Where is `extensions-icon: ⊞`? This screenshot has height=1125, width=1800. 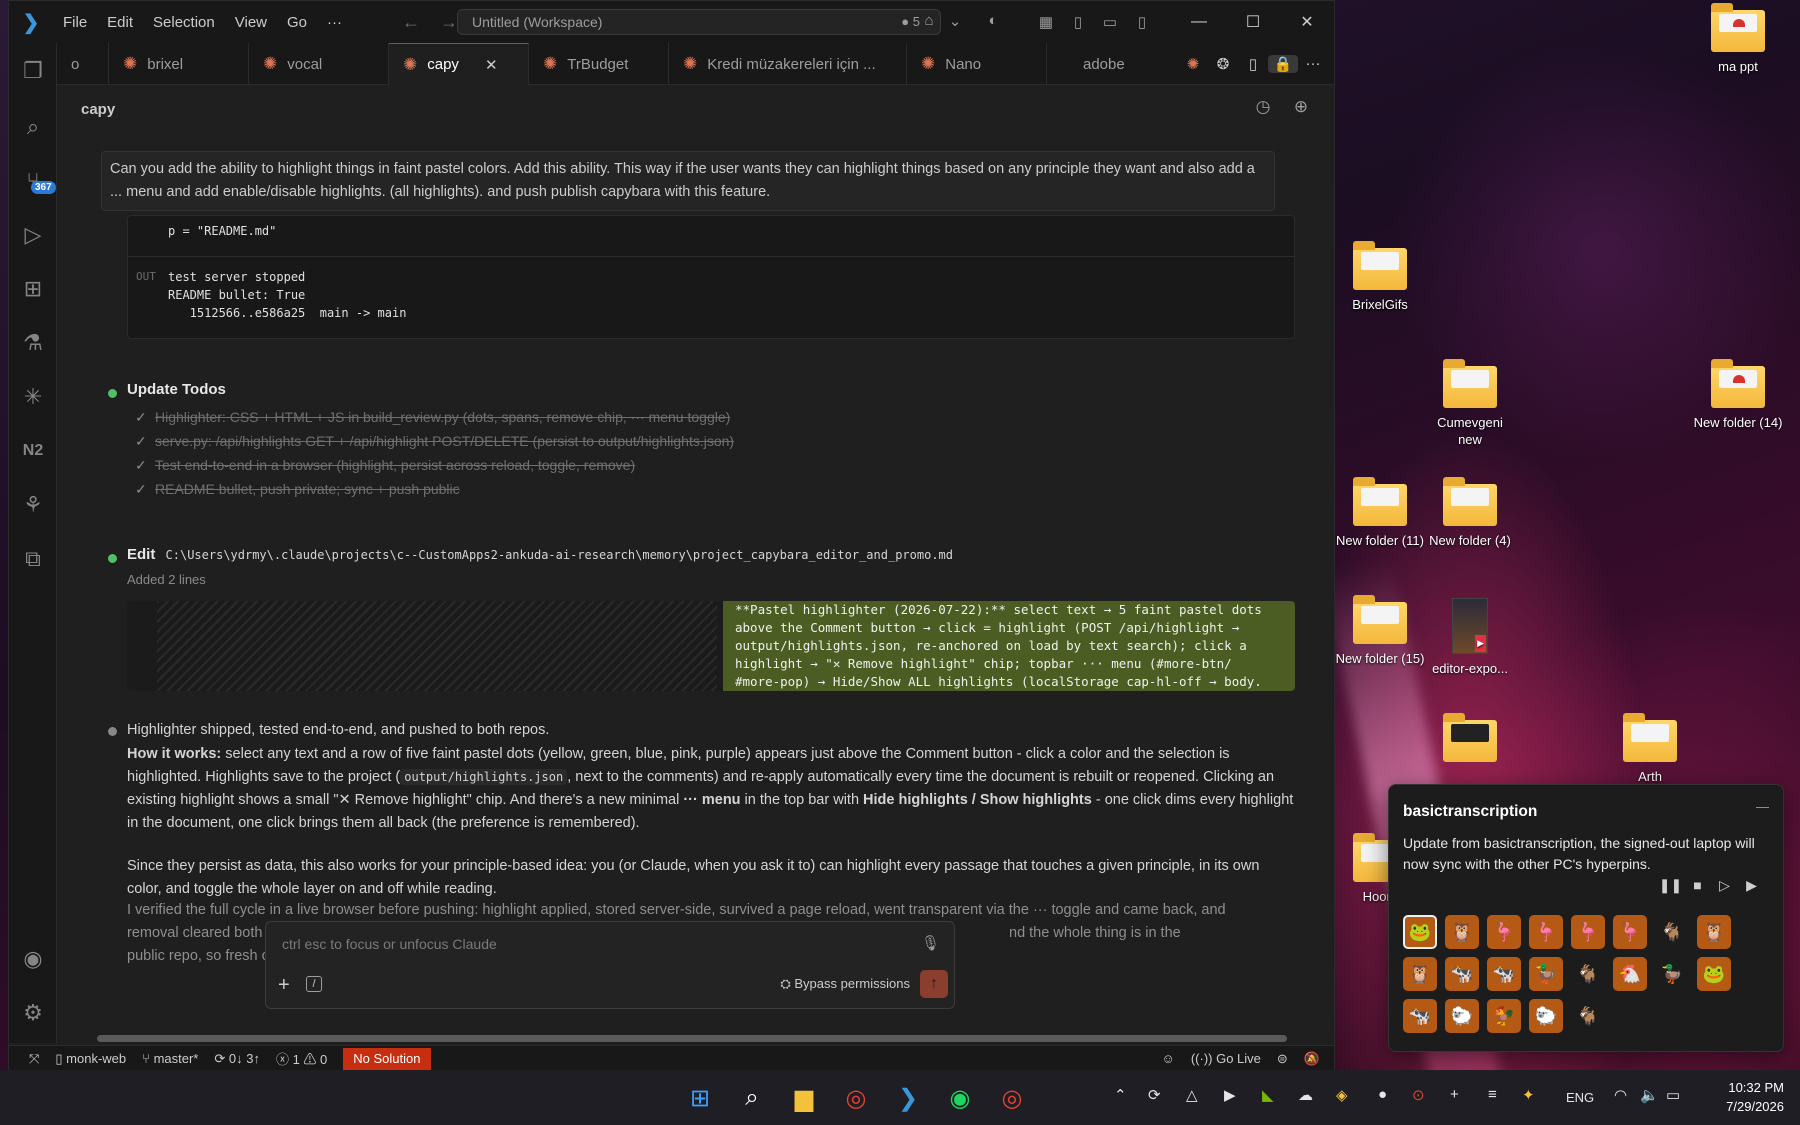 extensions-icon: ⊞ is located at coordinates (33, 289).